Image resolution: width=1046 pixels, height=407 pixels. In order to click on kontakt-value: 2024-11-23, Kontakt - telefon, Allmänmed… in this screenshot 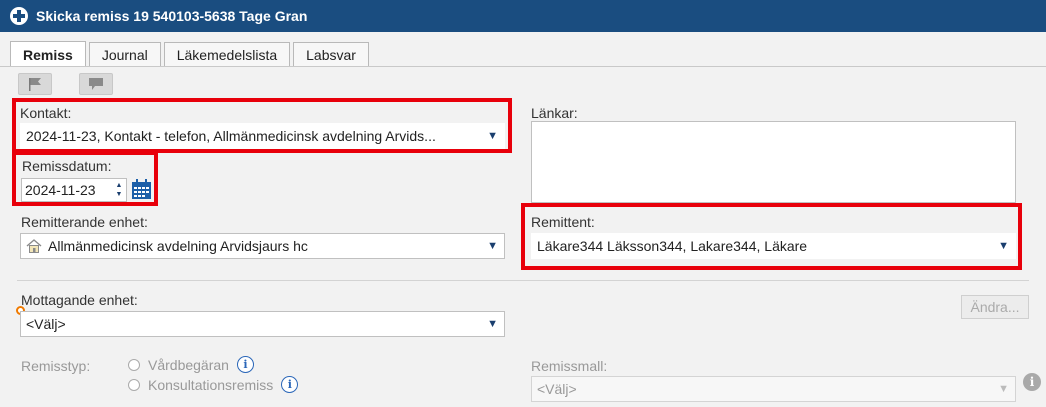, I will do `click(231, 136)`.